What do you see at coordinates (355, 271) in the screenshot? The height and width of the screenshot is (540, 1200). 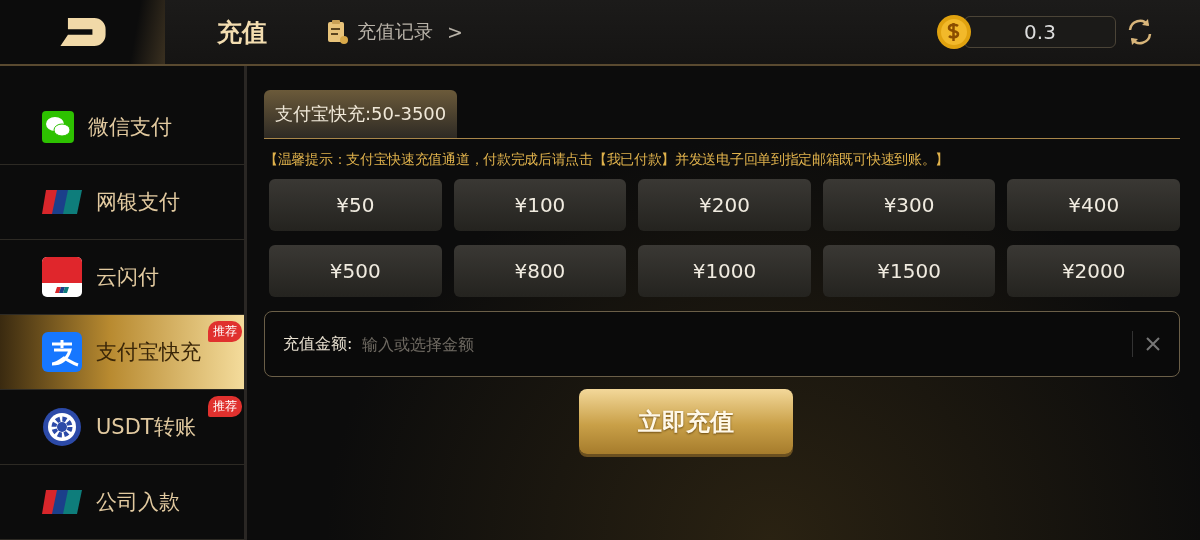 I see `amount-option: ¥500` at bounding box center [355, 271].